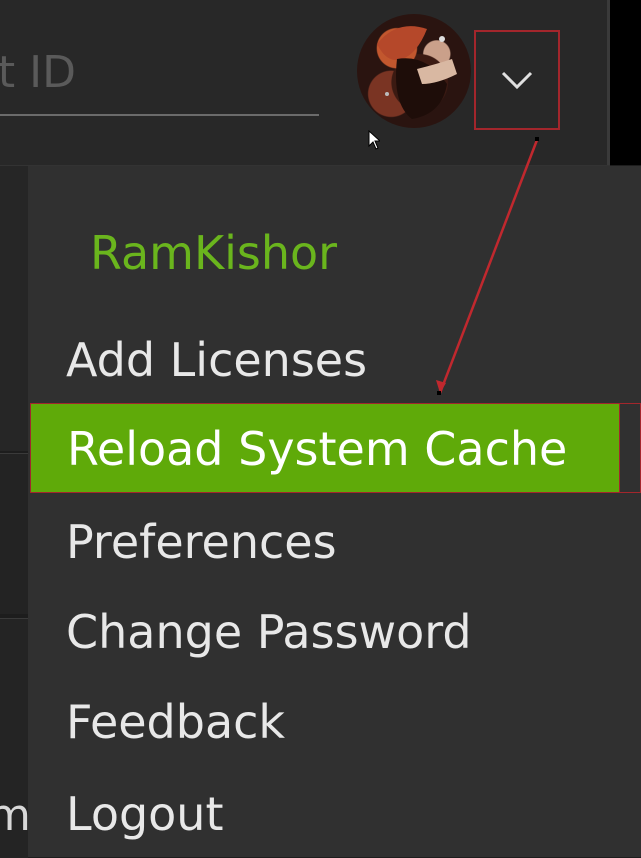 The width and height of the screenshot is (641, 858). I want to click on user-avatar, so click(414, 71).